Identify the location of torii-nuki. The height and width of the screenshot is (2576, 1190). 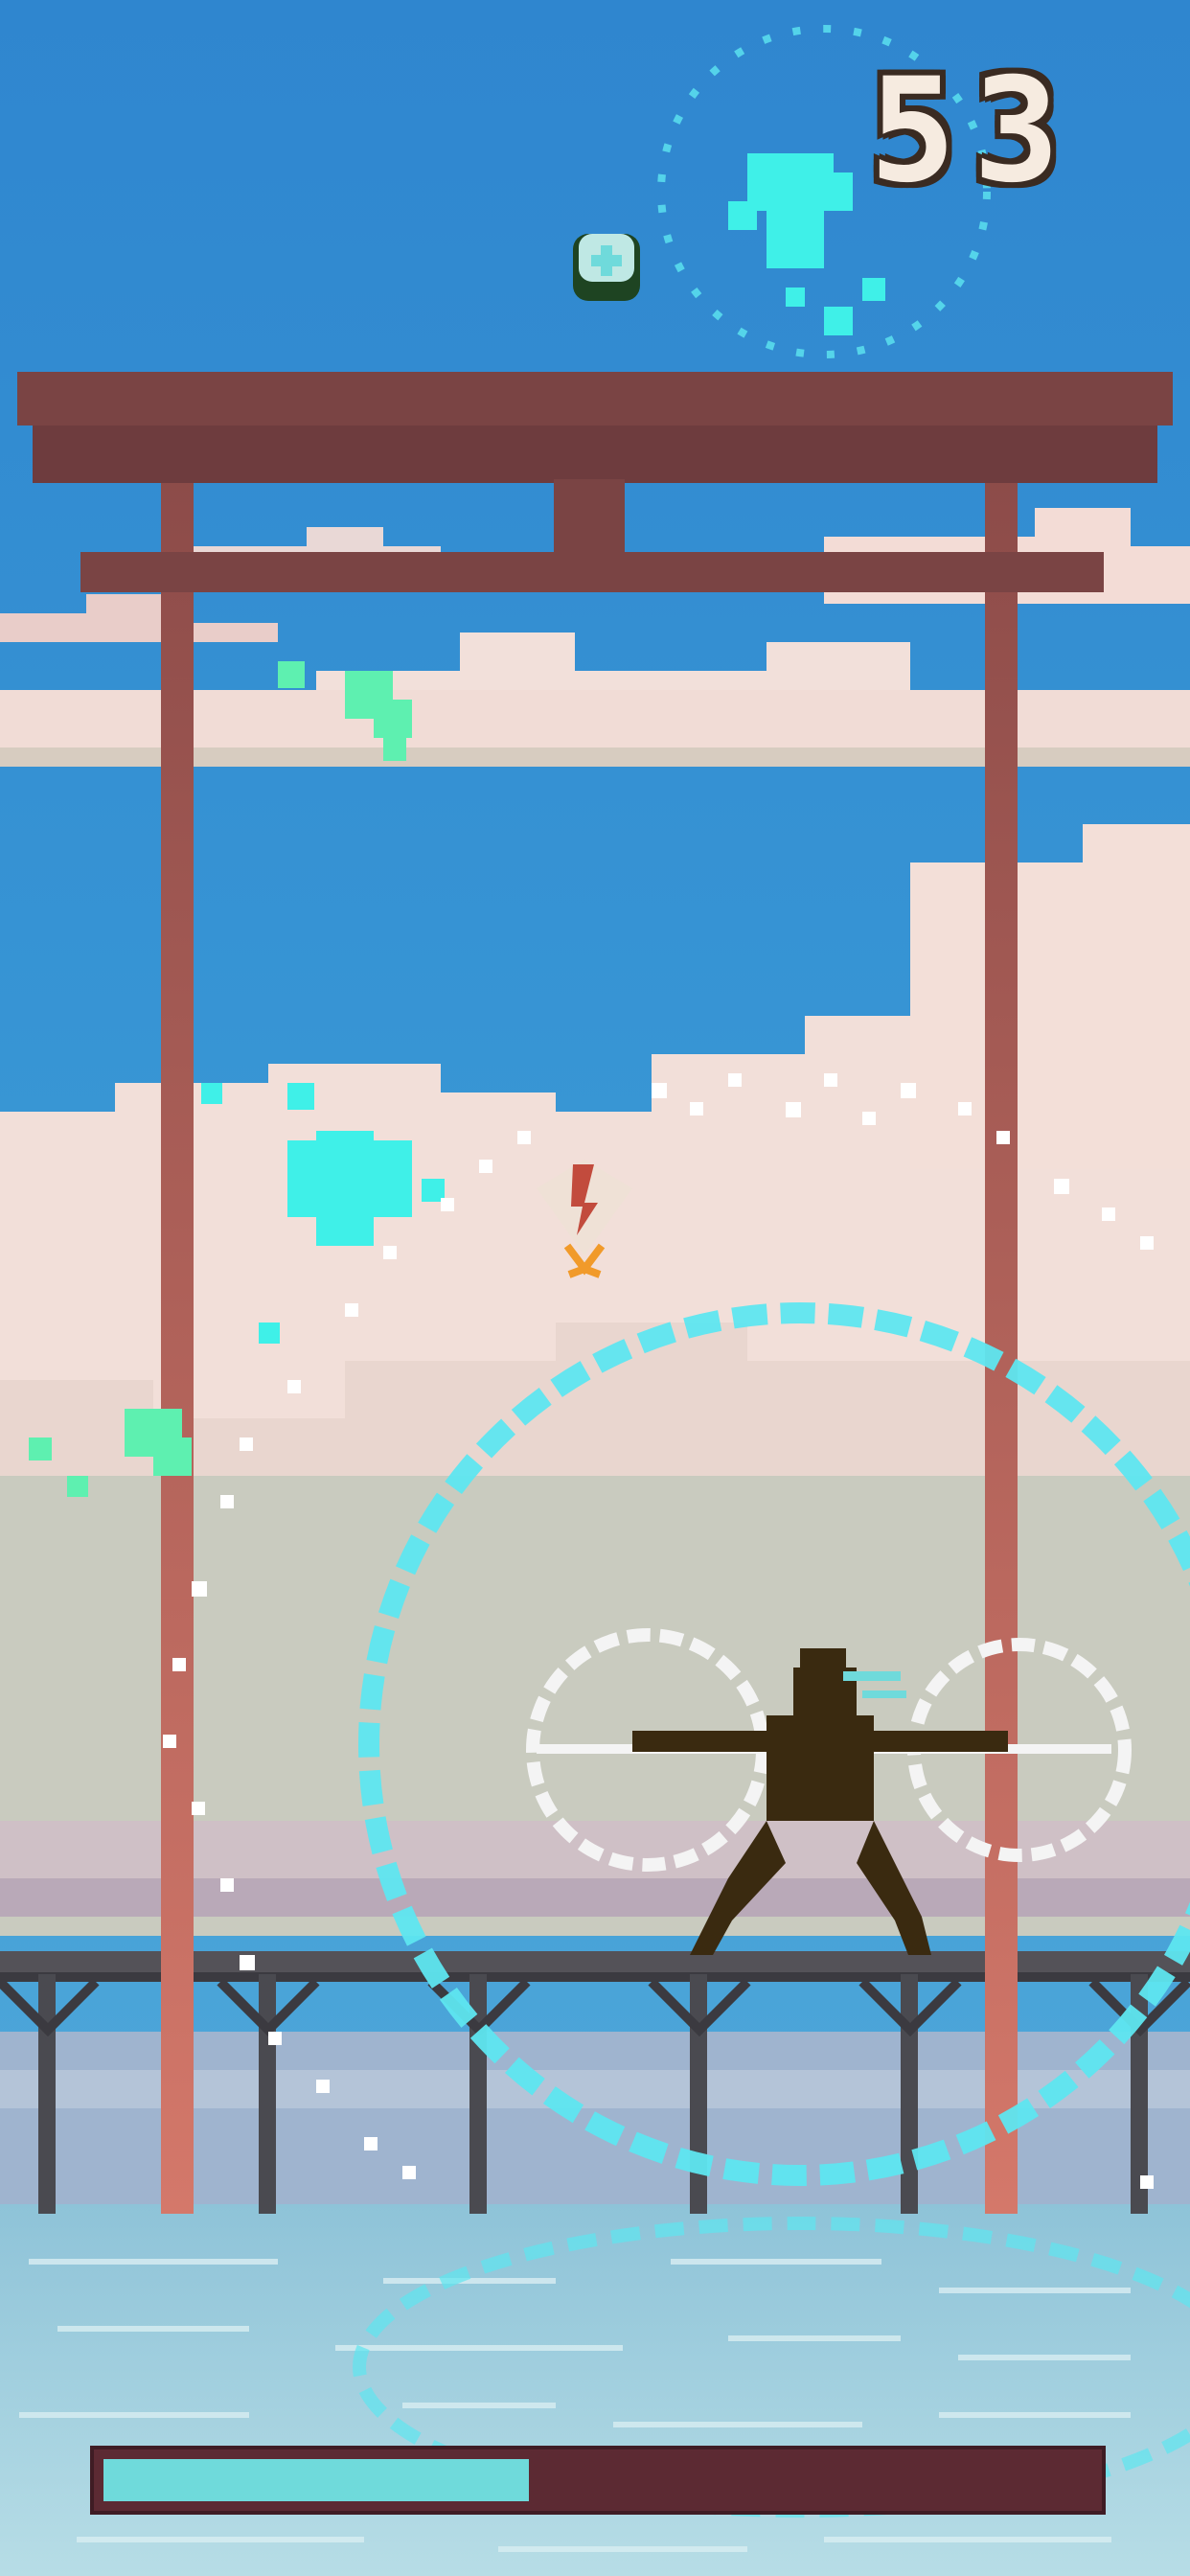
(592, 572).